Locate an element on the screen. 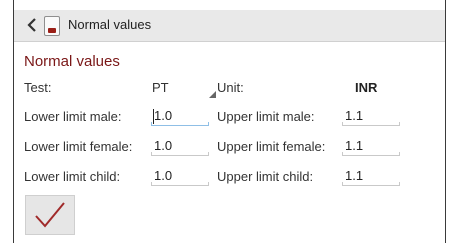 This screenshot has width=453, height=244. checkmark-icon is located at coordinates (50, 215).